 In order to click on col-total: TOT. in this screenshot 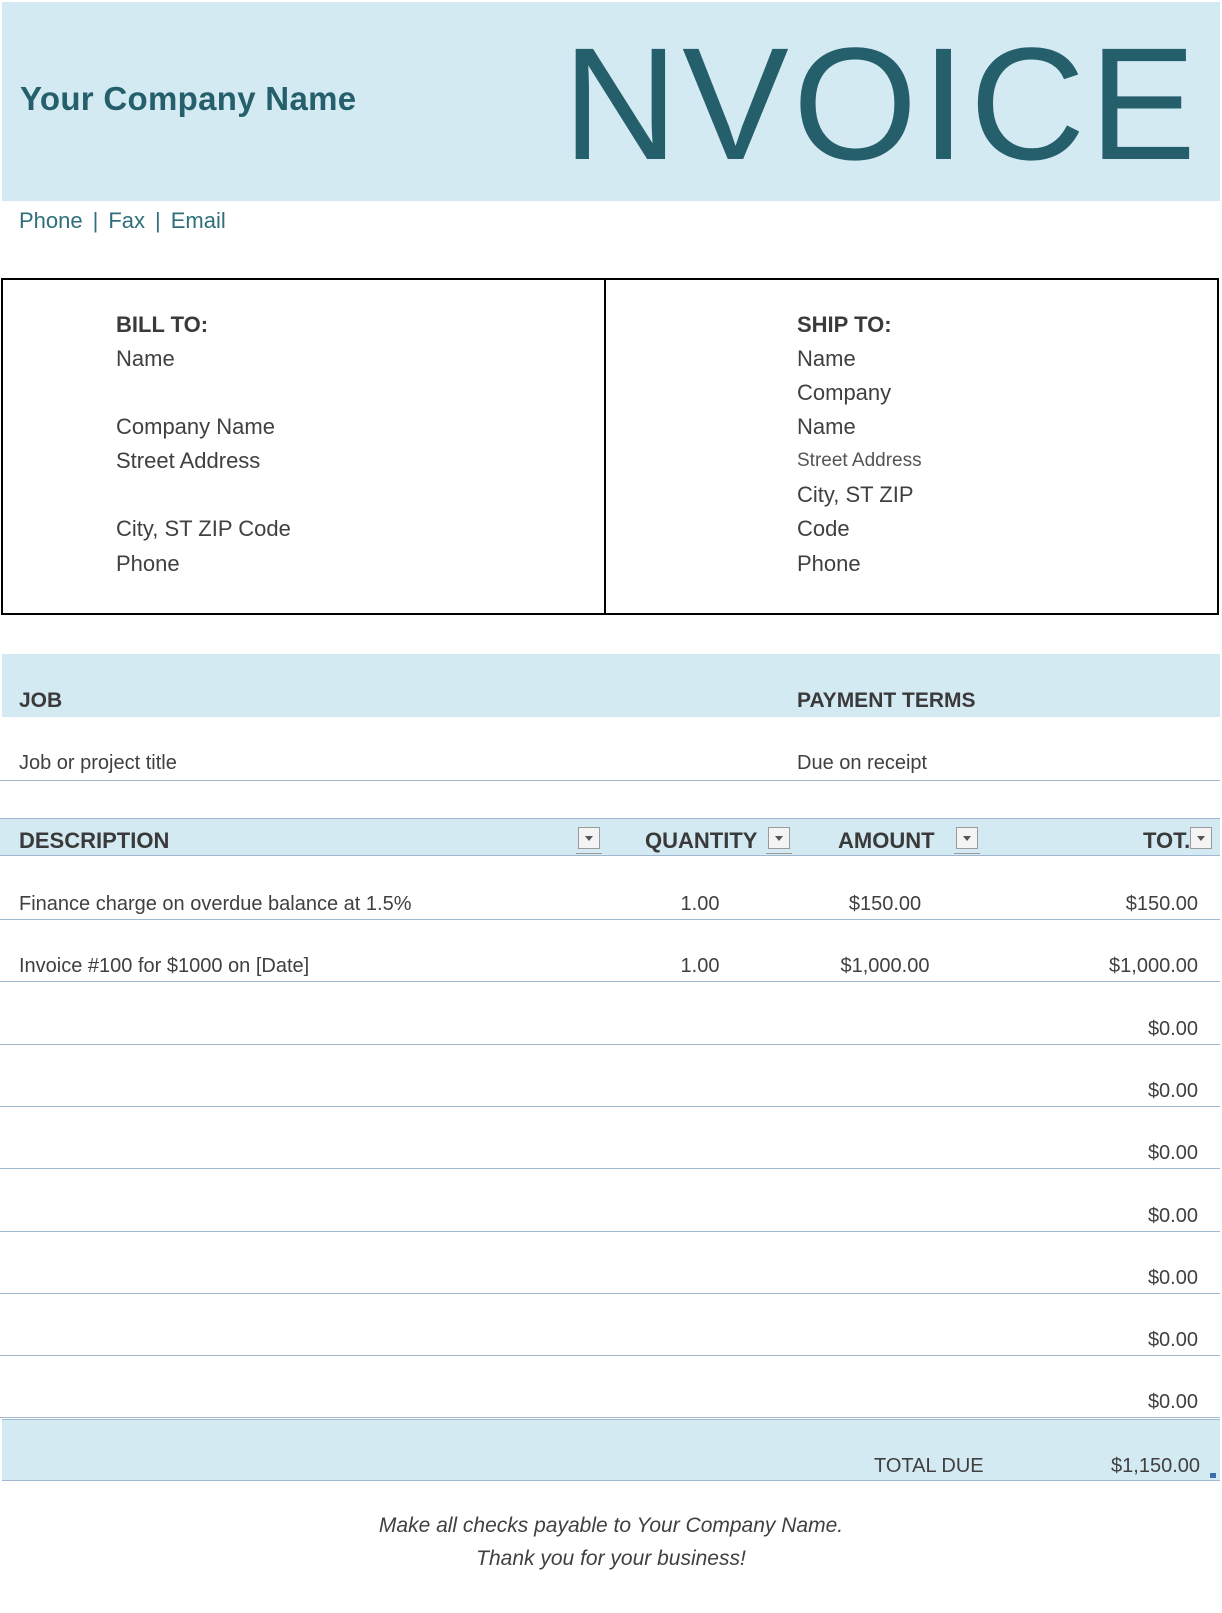, I will do `click(1167, 840)`.